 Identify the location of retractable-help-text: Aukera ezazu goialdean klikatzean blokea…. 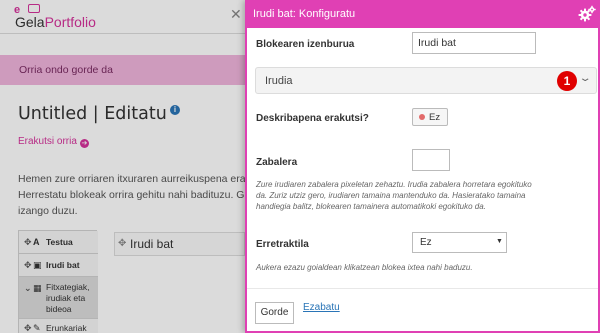
(364, 267).